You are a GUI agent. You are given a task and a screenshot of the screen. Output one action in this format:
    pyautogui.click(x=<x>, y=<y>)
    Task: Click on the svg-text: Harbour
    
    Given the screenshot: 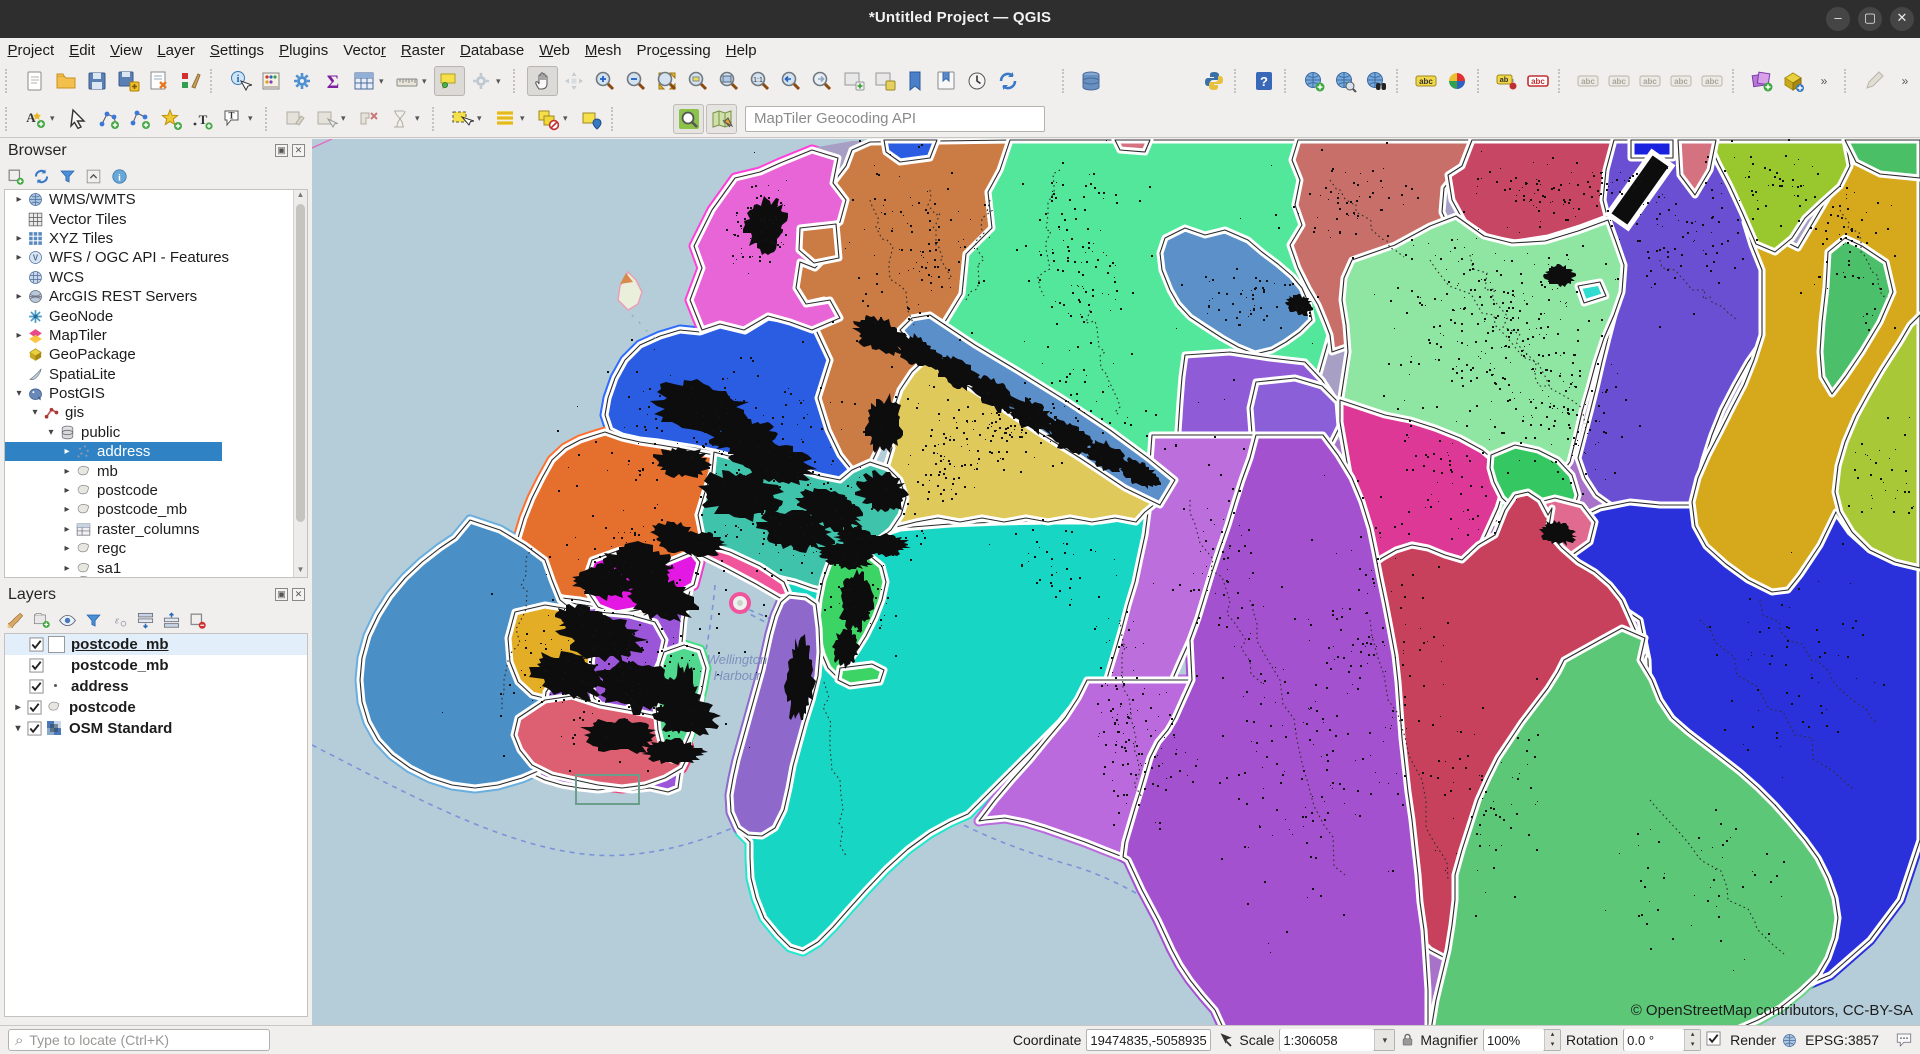 What is the action you would take?
    pyautogui.click(x=738, y=675)
    